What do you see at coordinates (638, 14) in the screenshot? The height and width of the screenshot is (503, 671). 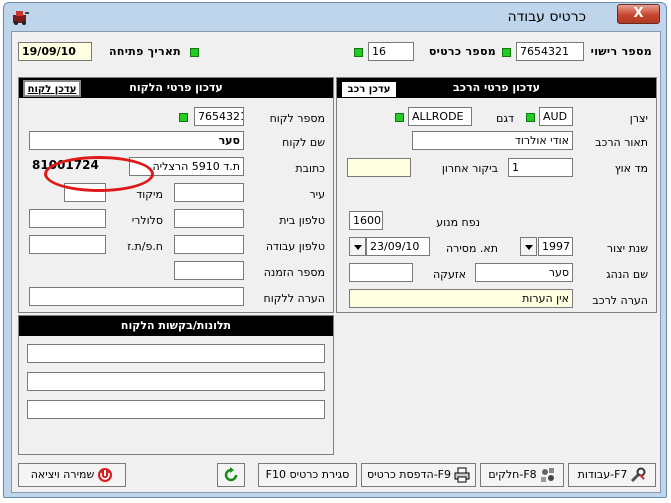 I see `close-button: X` at bounding box center [638, 14].